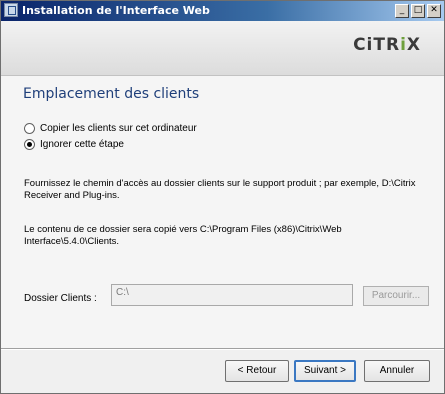 The height and width of the screenshot is (394, 445). Describe the element at coordinates (222, 48) in the screenshot. I see `header-banner: CiTRiX` at that location.